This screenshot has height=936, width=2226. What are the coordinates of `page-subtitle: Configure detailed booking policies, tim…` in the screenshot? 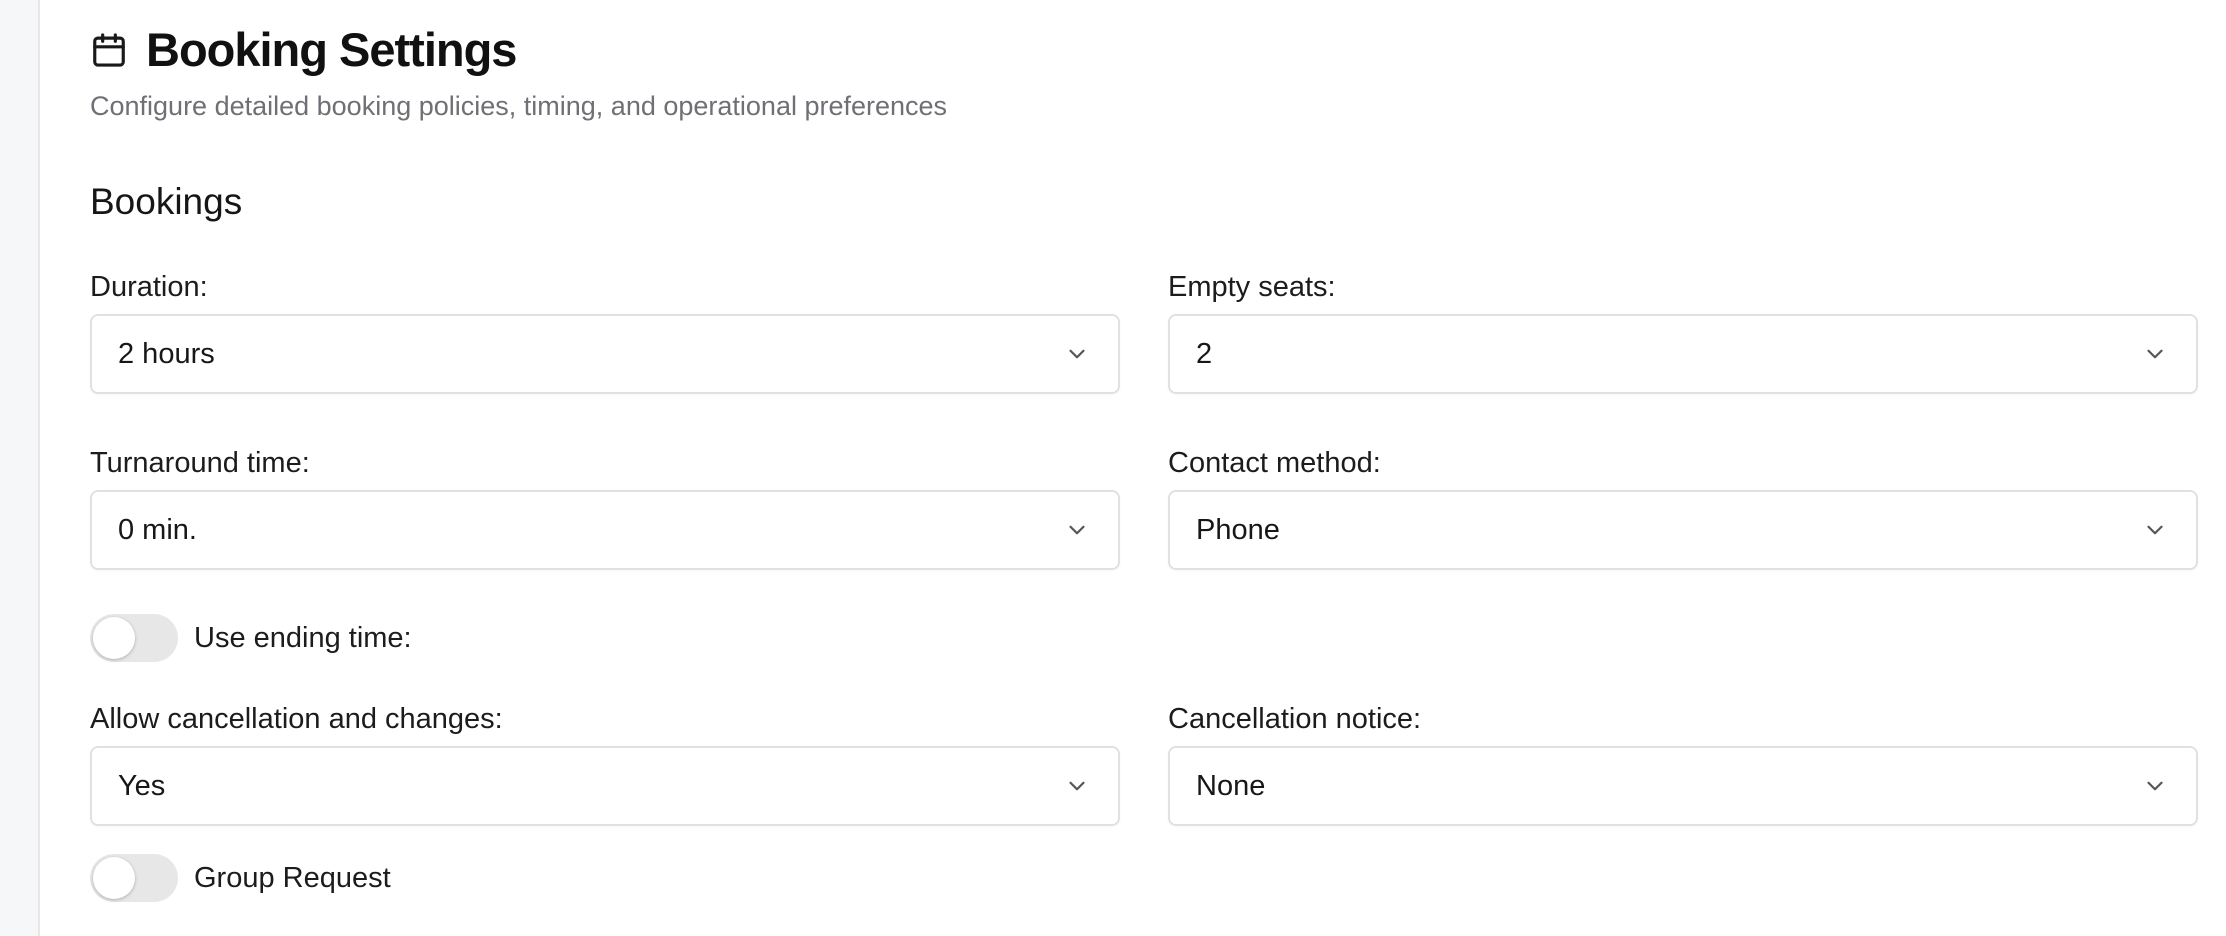 It's located at (519, 106).